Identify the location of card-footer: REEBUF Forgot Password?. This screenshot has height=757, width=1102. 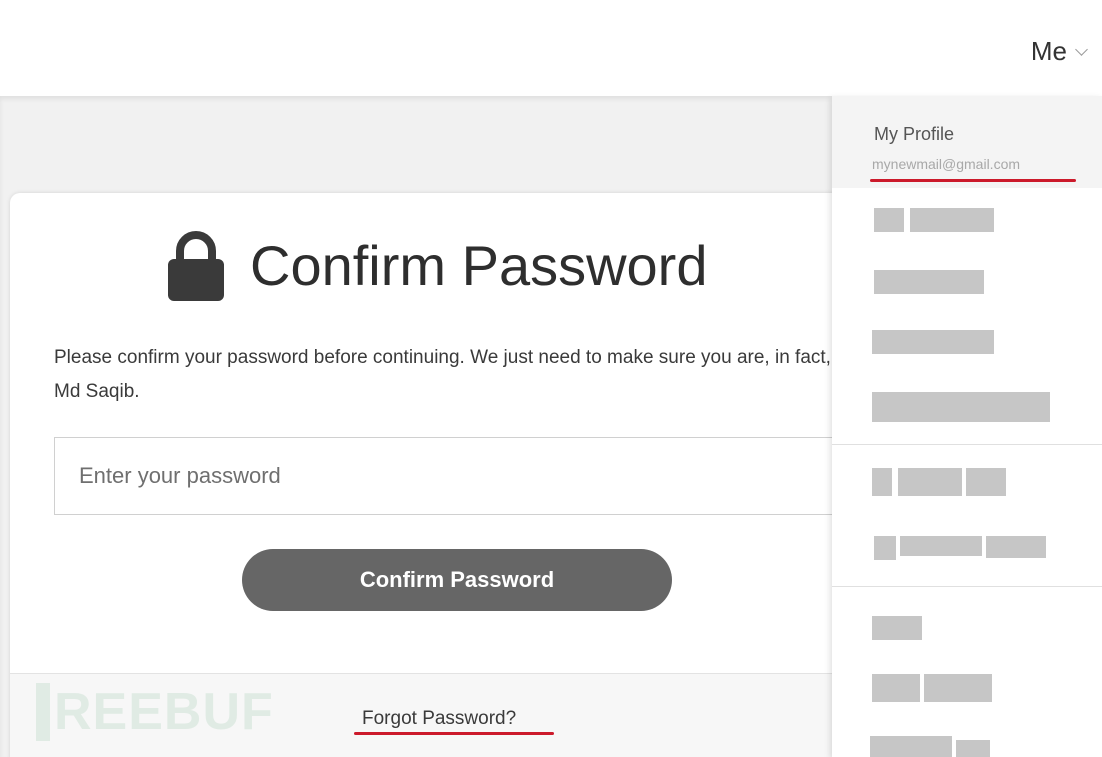
(450, 715).